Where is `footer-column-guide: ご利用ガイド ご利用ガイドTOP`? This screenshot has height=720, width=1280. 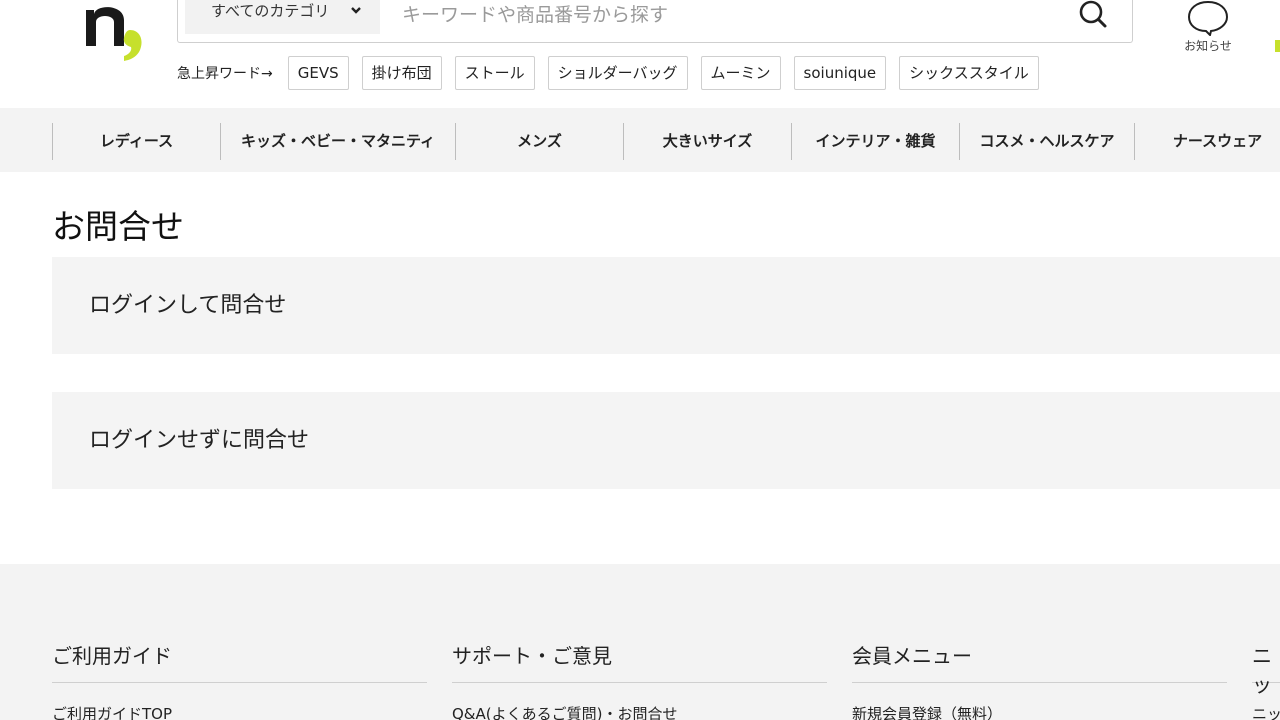
footer-column-guide: ご利用ガイド ご利用ガイドTOP is located at coordinates (239, 680).